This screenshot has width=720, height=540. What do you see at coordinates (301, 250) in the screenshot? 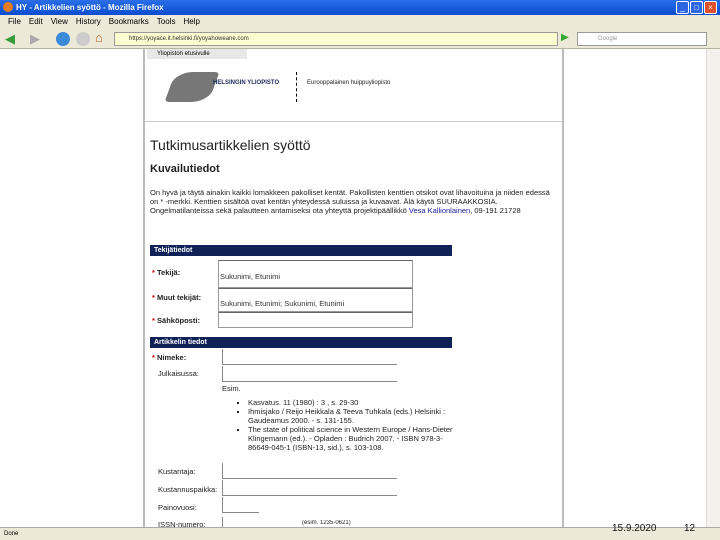
I see `section-author-info: Tekijätiedot` at bounding box center [301, 250].